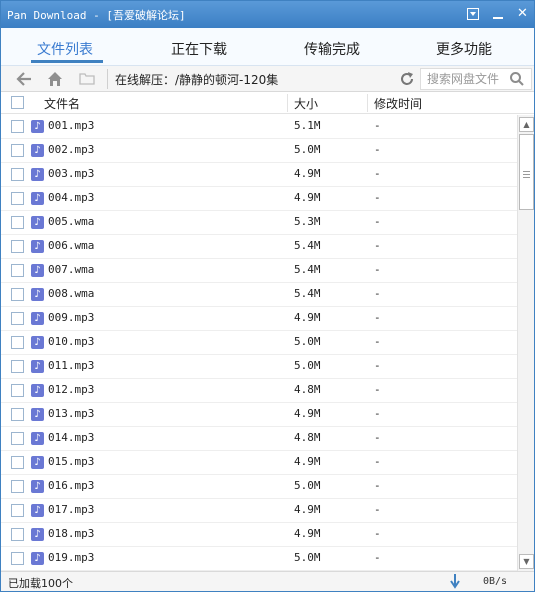 This screenshot has height=592, width=535. What do you see at coordinates (398, 103) in the screenshot?
I see `column-header-mtime: 修改时间` at bounding box center [398, 103].